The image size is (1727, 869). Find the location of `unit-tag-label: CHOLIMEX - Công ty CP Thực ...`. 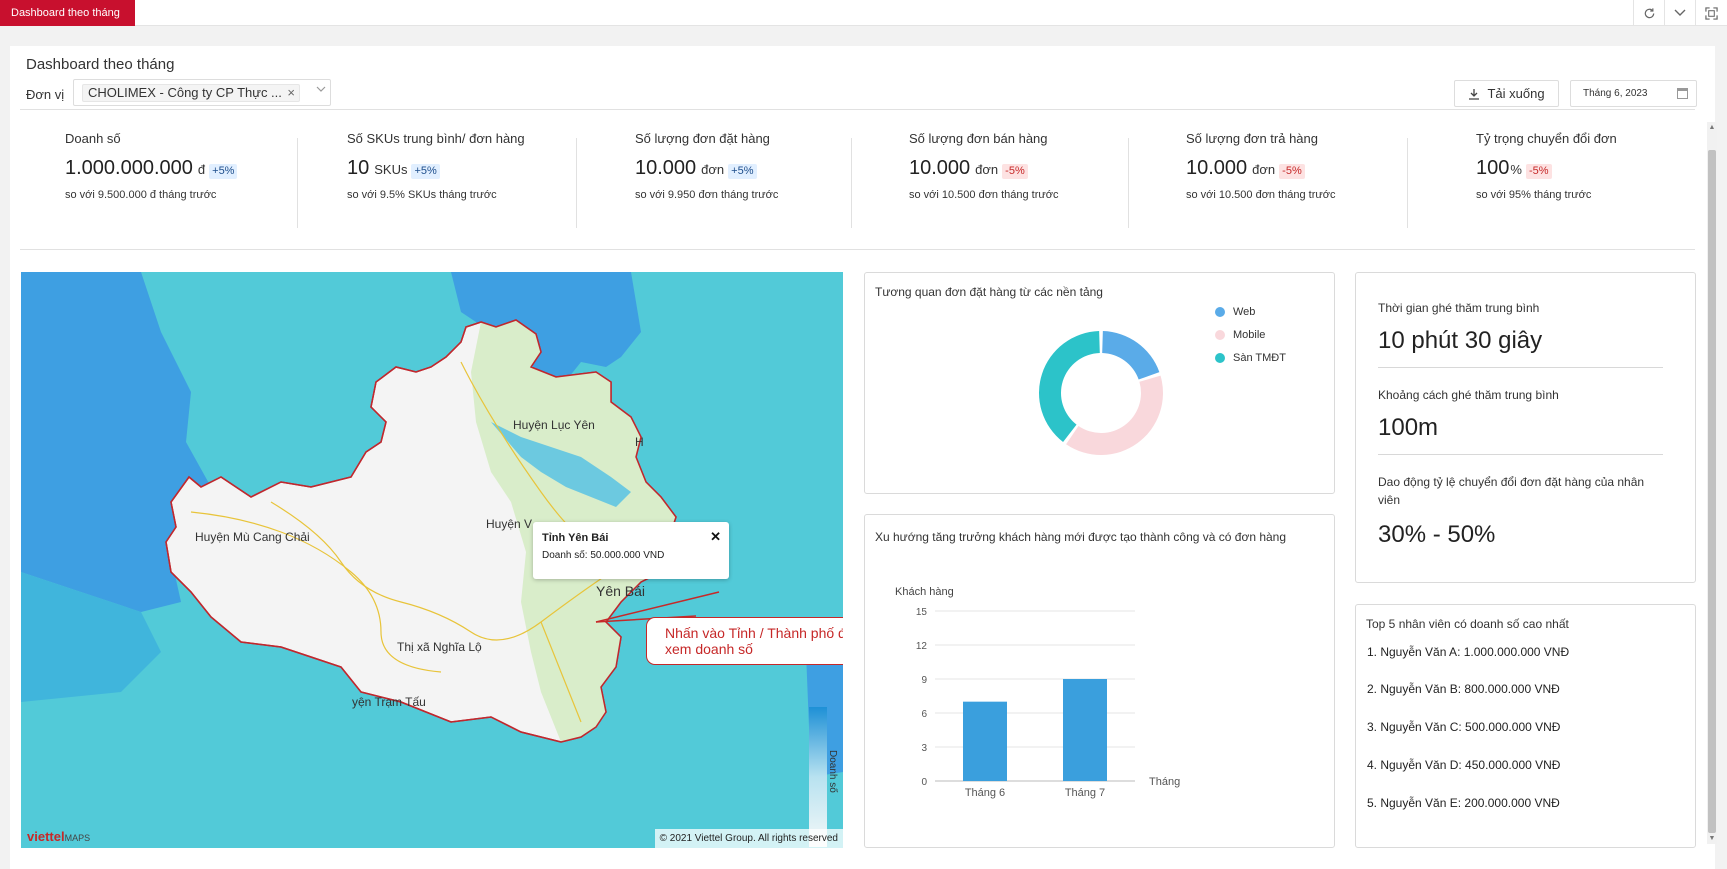

unit-tag-label: CHOLIMEX - Công ty CP Thực ... is located at coordinates (185, 92).